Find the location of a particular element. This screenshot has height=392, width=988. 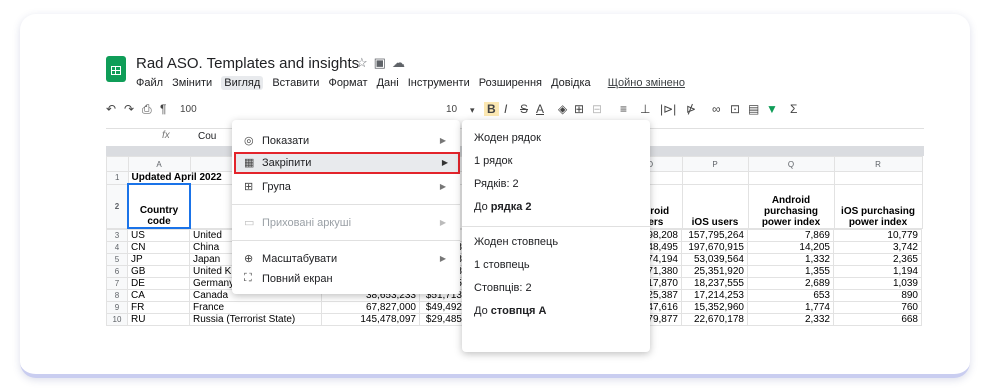

cell: 10,779 is located at coordinates (877, 235).